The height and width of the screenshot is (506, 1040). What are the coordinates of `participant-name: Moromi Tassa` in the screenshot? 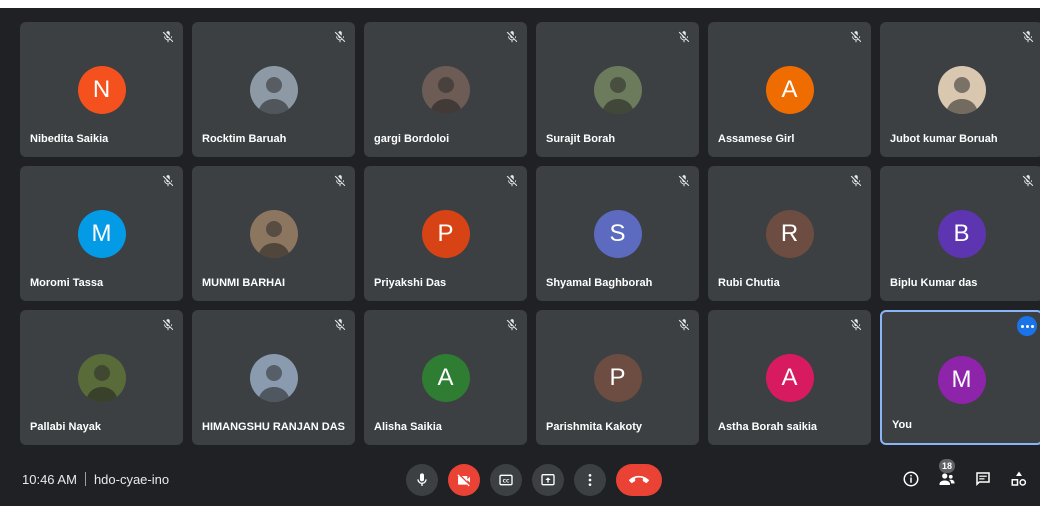 It's located at (67, 283).